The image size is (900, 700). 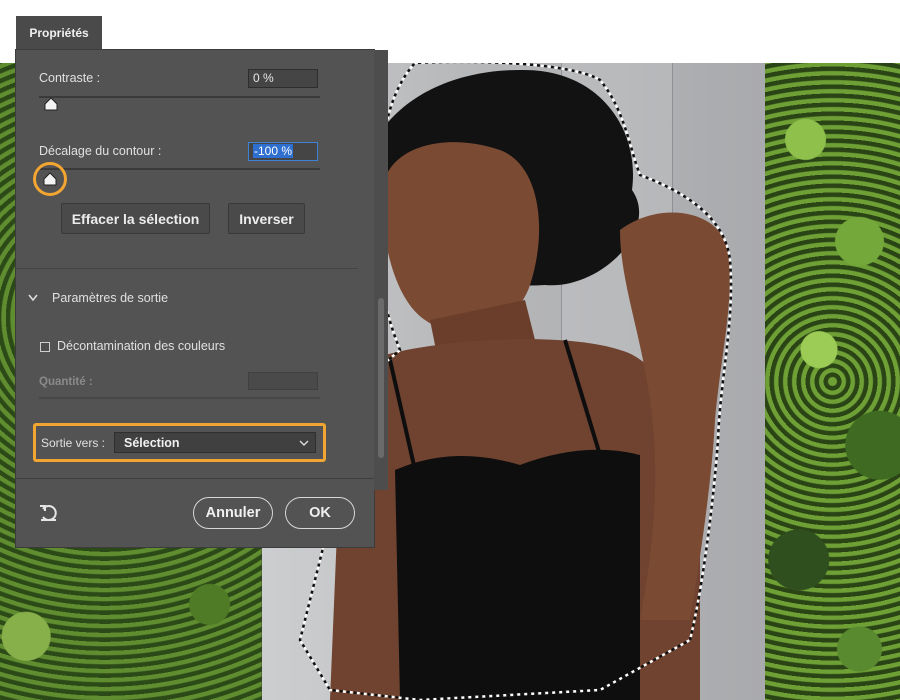 What do you see at coordinates (49, 512) in the screenshot?
I see `reset-icon` at bounding box center [49, 512].